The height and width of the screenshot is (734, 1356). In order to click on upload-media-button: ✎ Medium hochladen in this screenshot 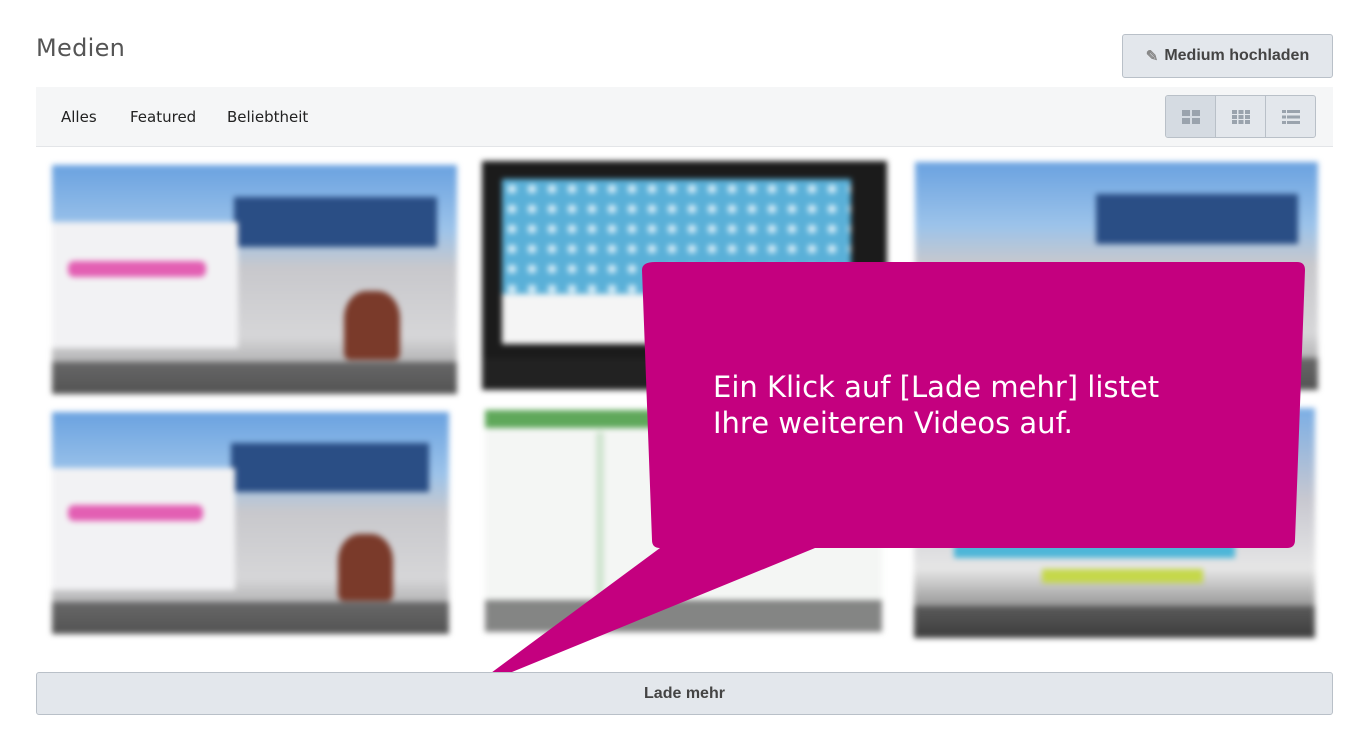, I will do `click(1227, 56)`.